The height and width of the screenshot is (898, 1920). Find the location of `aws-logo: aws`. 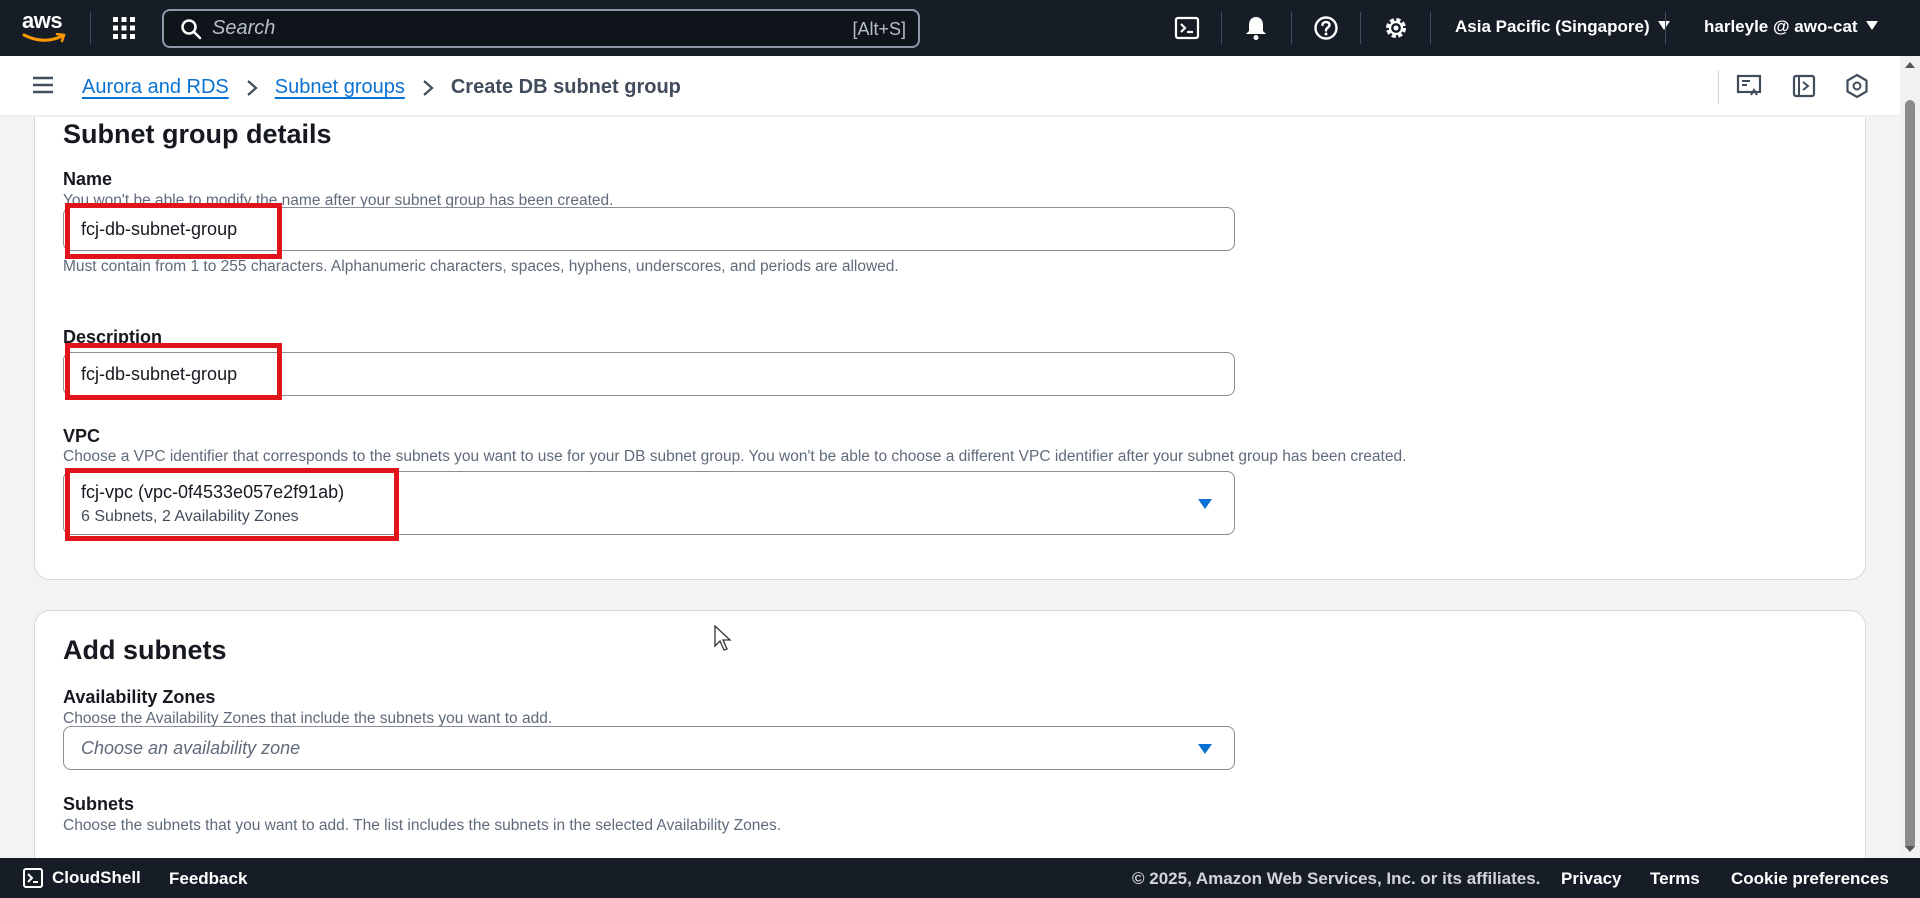

aws-logo: aws is located at coordinates (46, 28).